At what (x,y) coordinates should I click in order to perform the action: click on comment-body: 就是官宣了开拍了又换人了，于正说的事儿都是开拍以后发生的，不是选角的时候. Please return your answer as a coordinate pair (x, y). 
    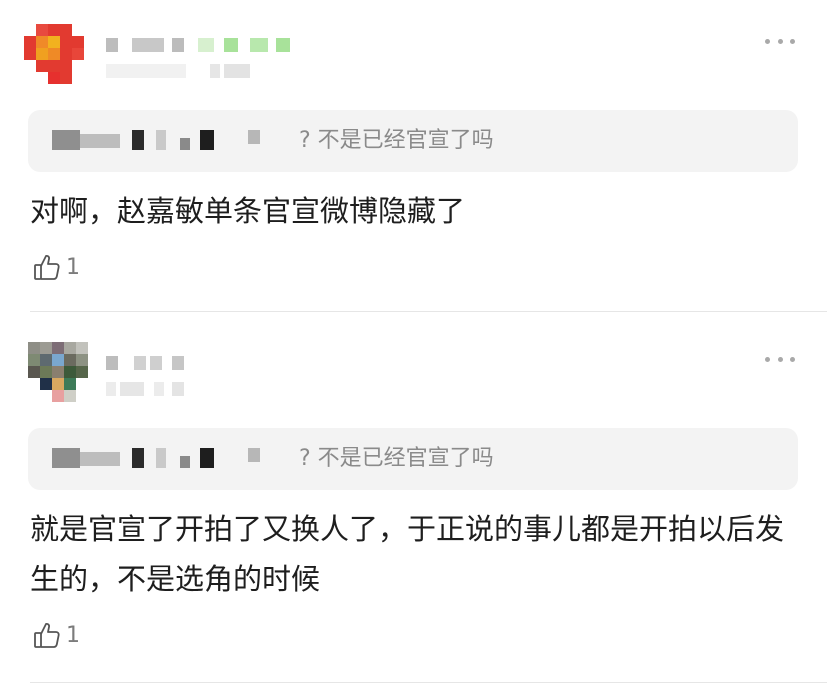
    Looking at the image, I should click on (407, 554).